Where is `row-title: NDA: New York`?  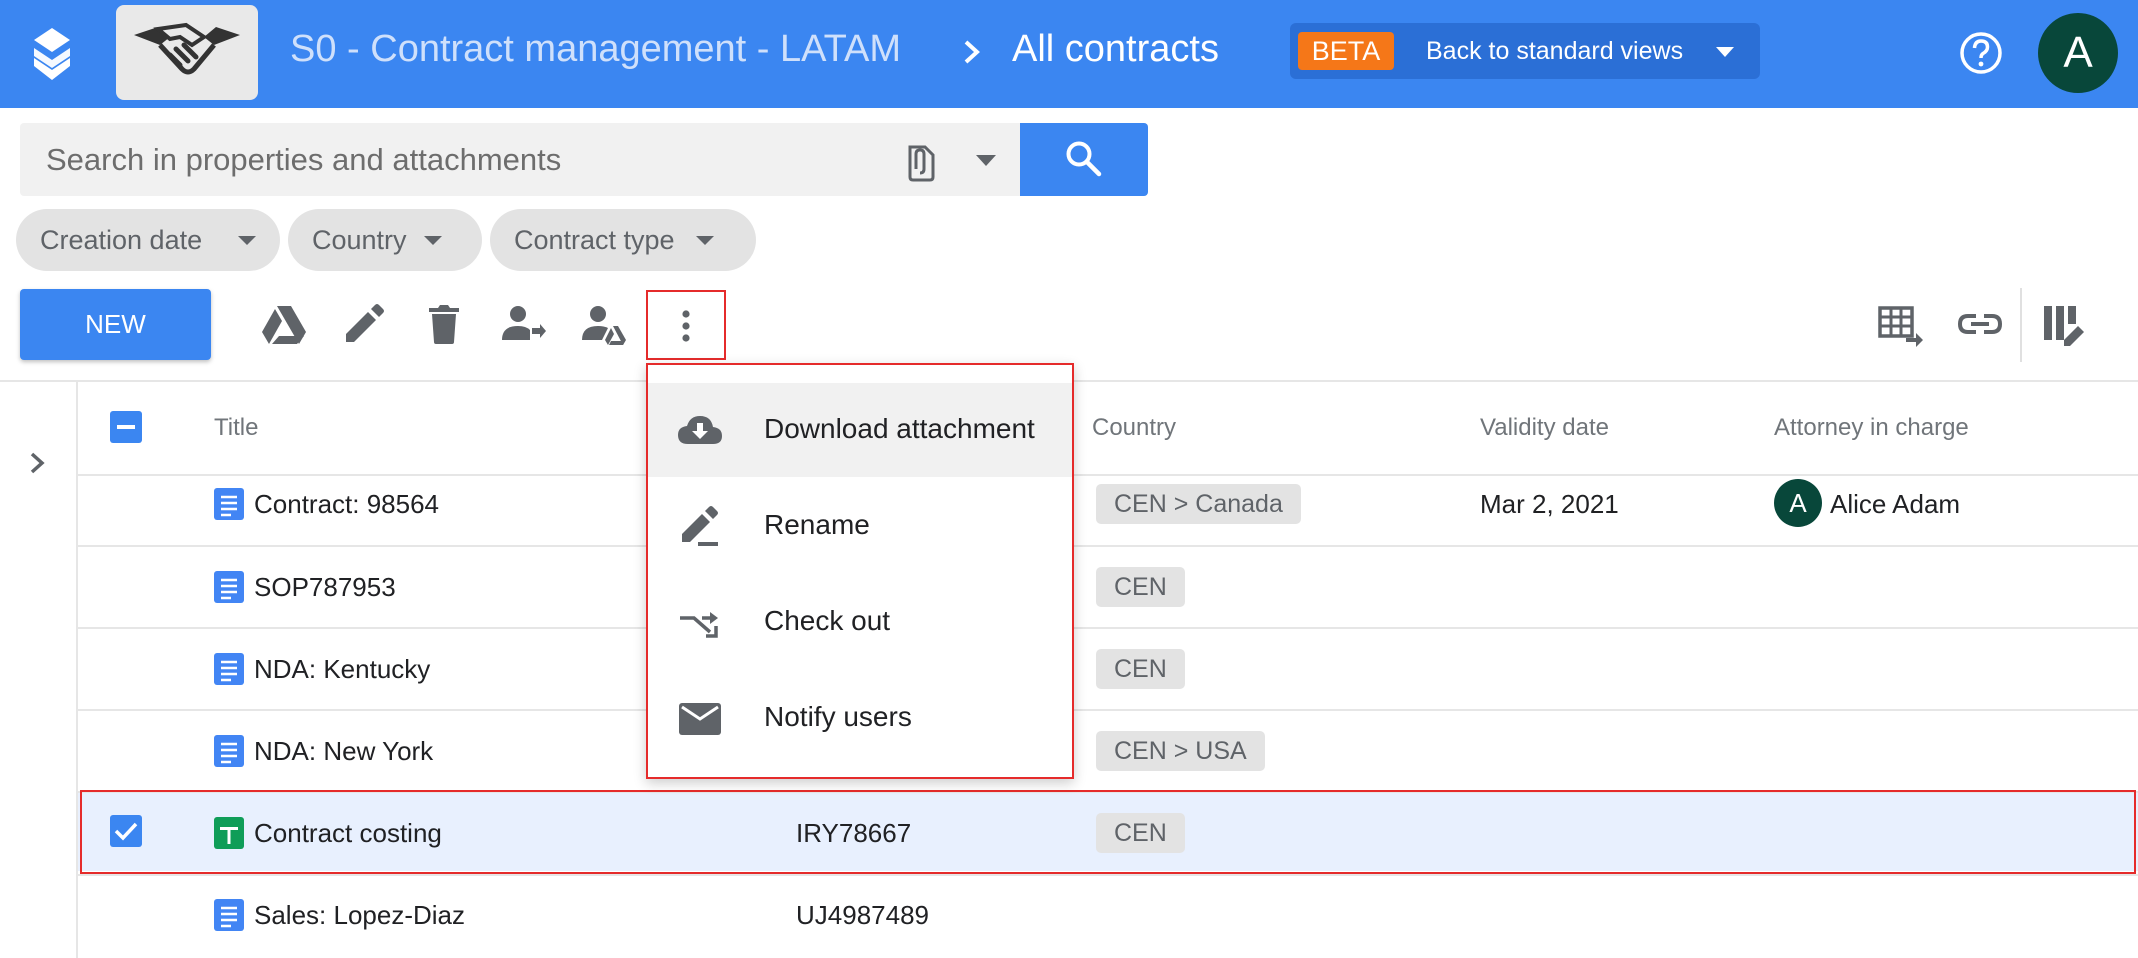 row-title: NDA: New York is located at coordinates (343, 751).